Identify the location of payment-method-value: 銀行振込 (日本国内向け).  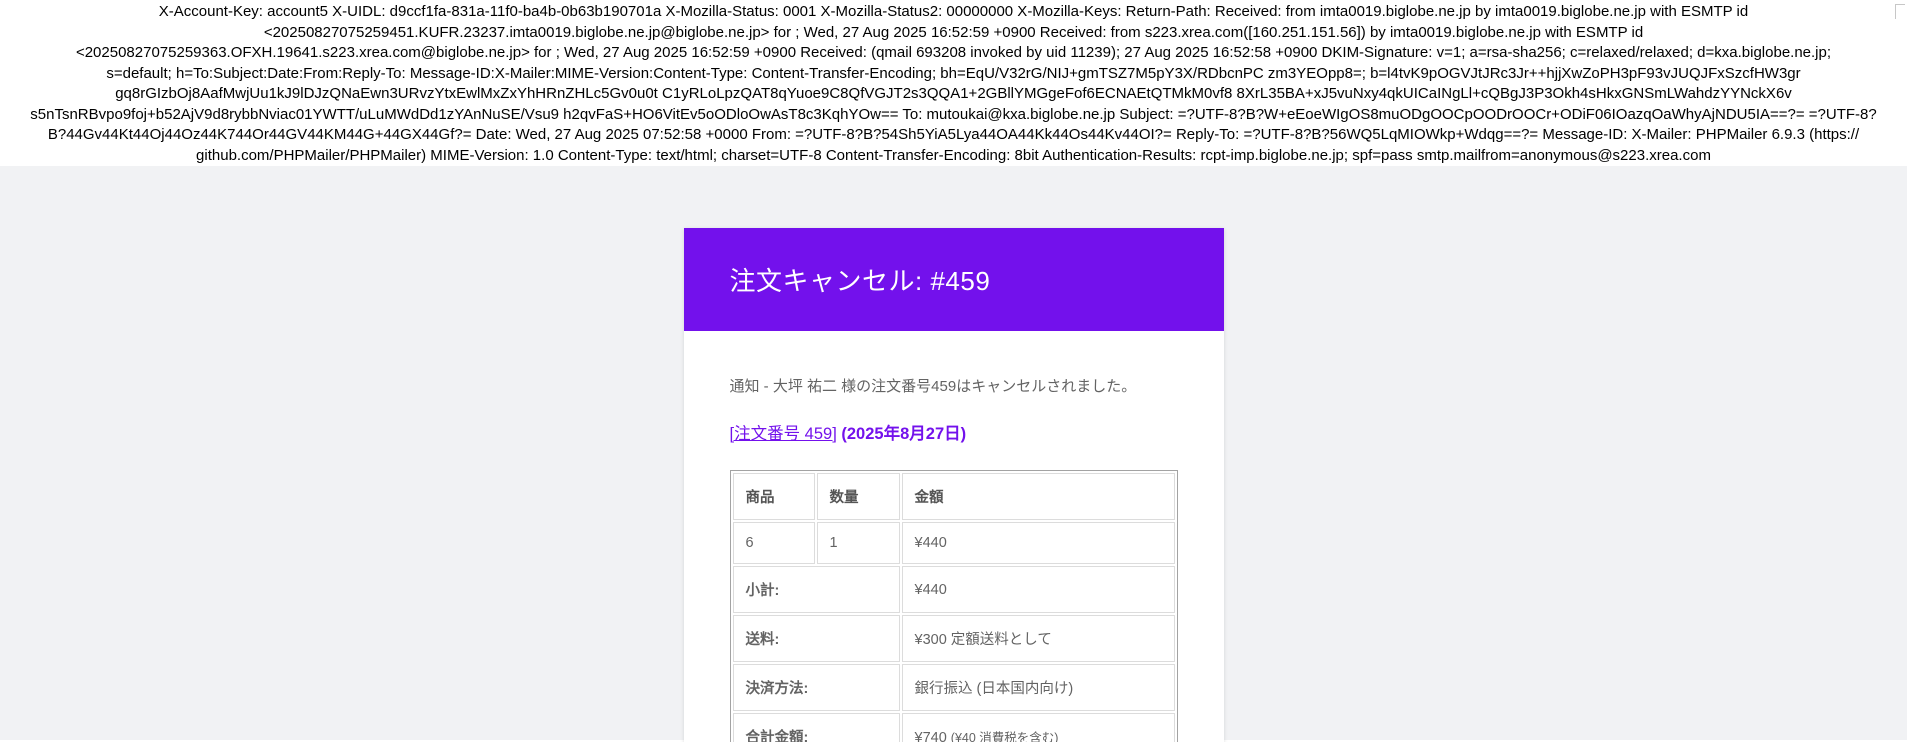
(1038, 687).